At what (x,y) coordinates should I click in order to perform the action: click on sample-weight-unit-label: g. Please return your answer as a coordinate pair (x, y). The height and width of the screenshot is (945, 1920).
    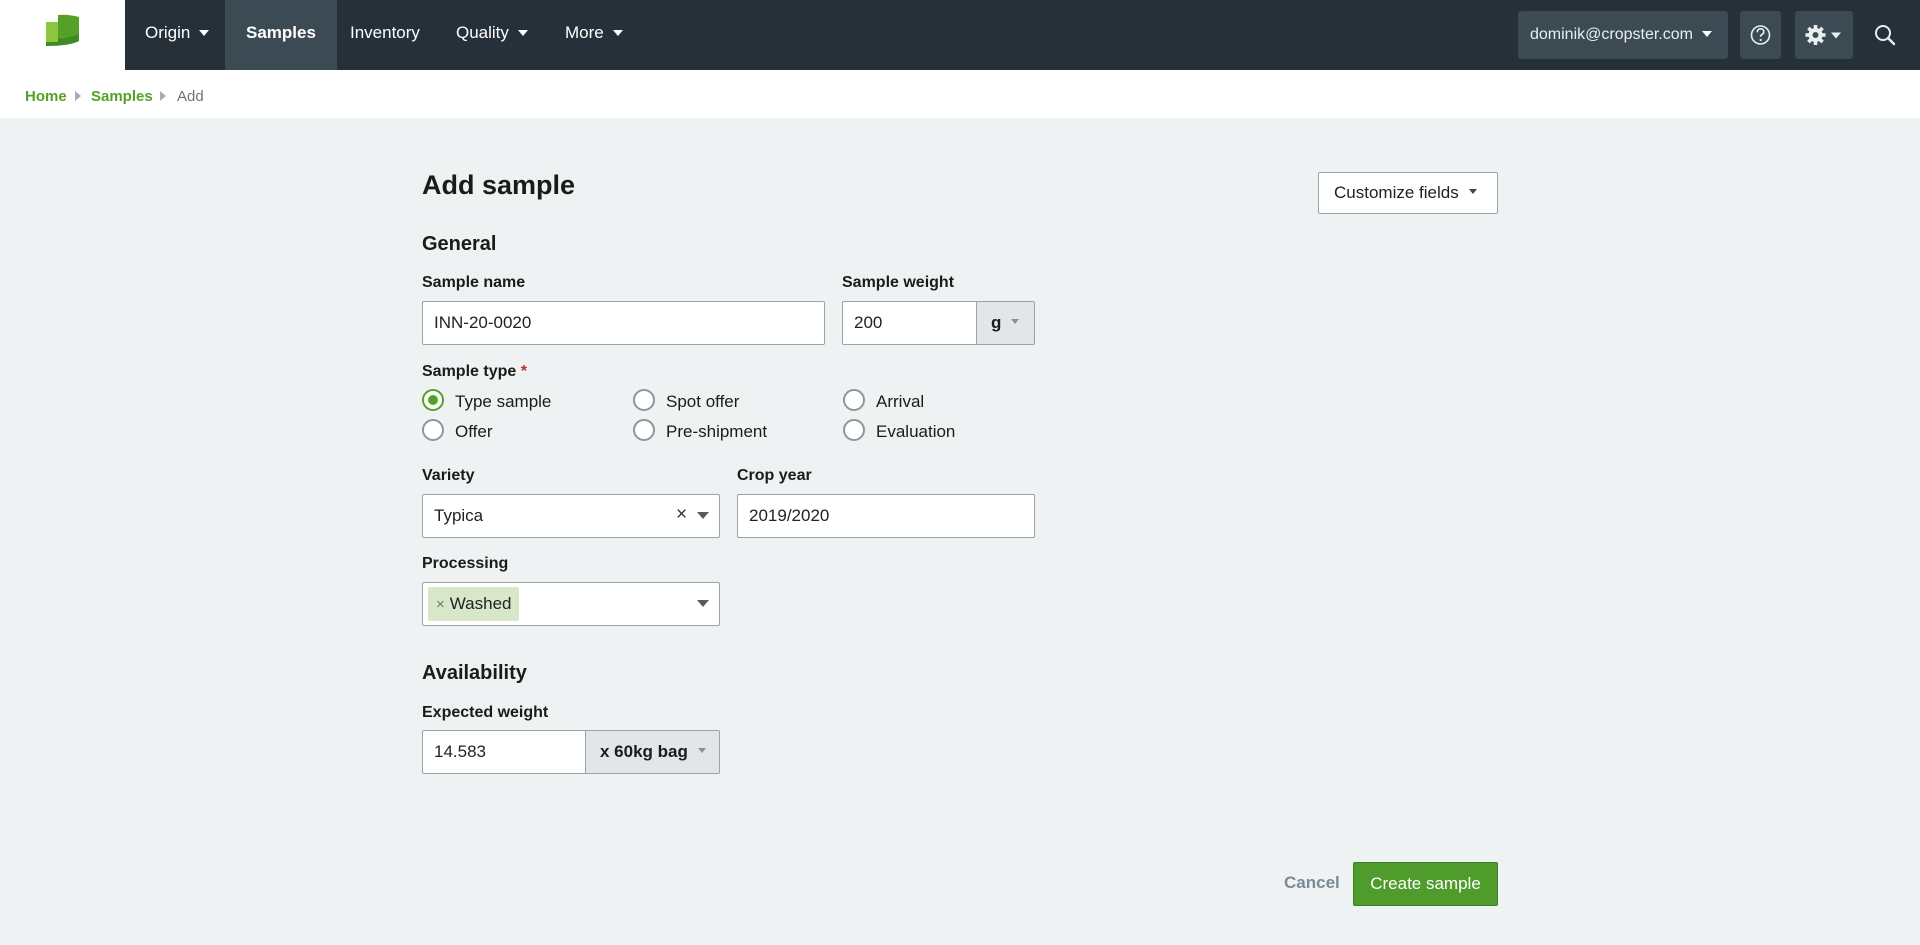
    Looking at the image, I should click on (996, 322).